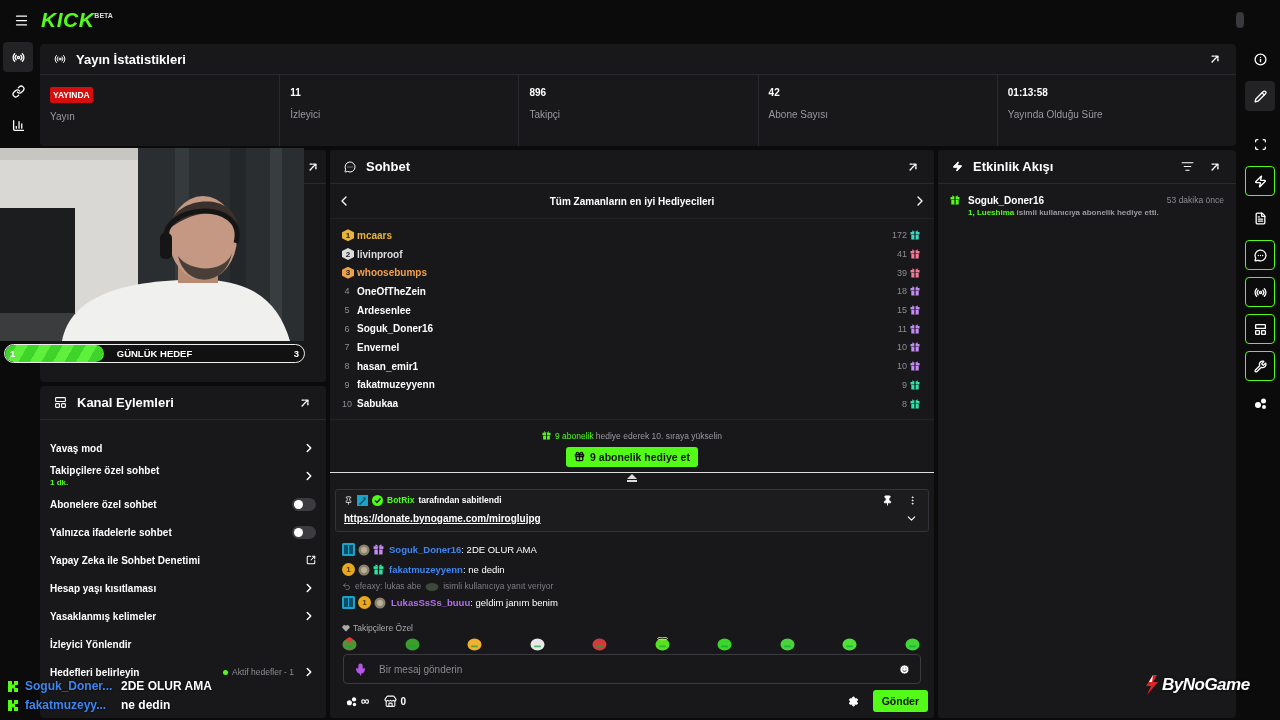  Describe the element at coordinates (348, 570) in the screenshot. I see `coin-badge: 1` at that location.